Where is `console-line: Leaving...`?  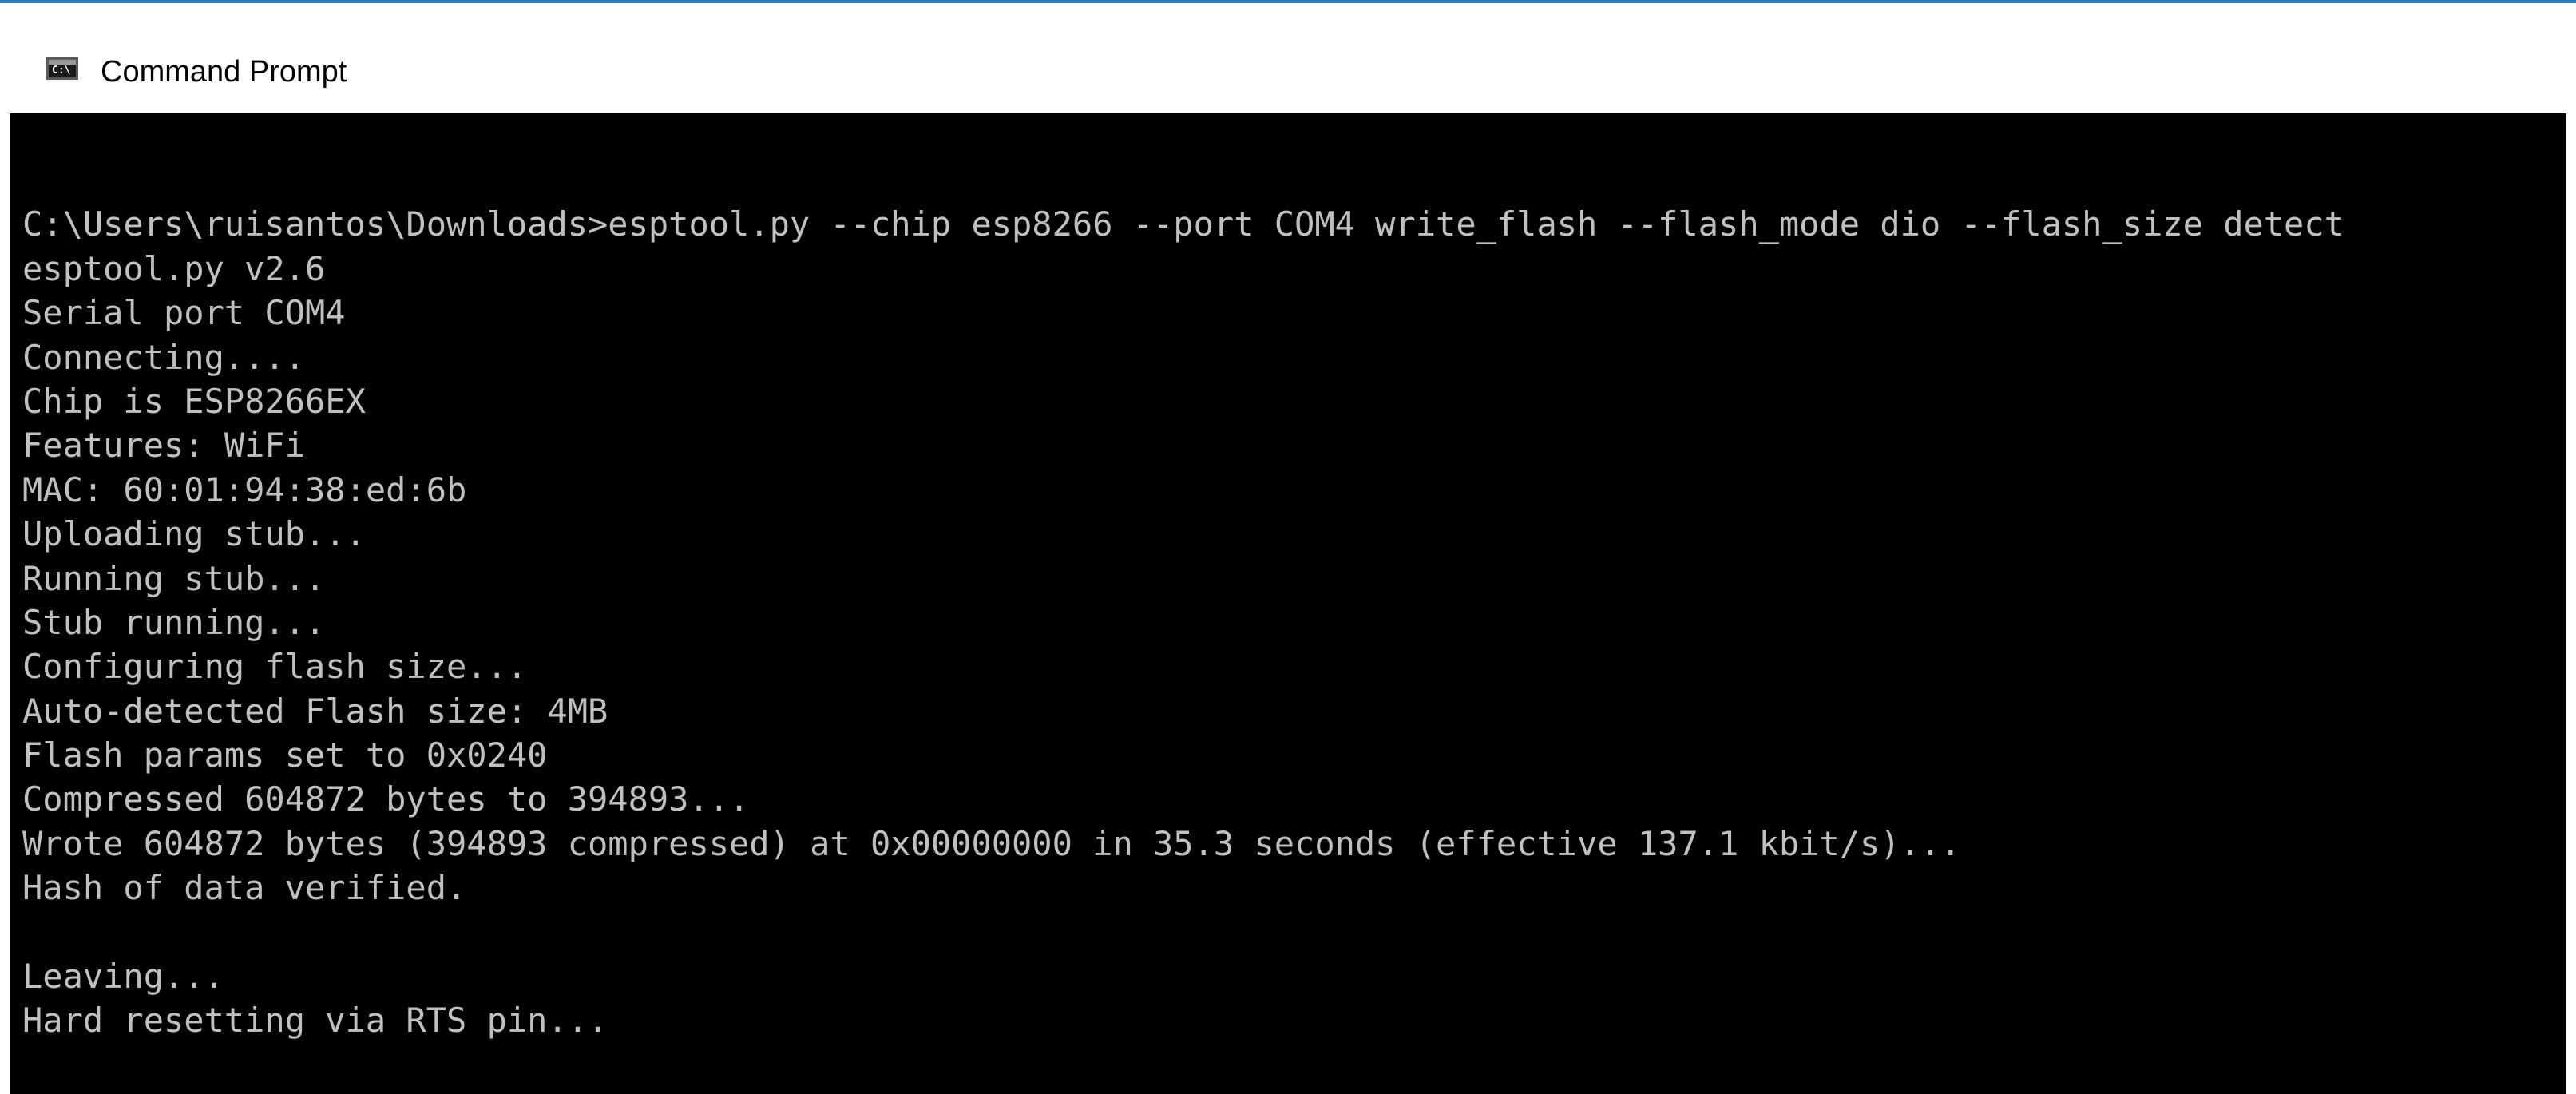 console-line: Leaving... is located at coordinates (123, 977).